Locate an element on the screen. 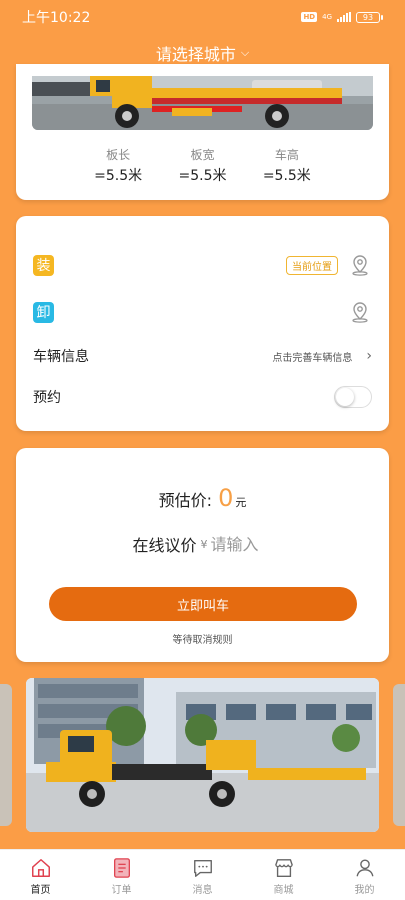 Image resolution: width=405 pixels, height=900 pixels. spec-label: 车高 is located at coordinates (286, 155).